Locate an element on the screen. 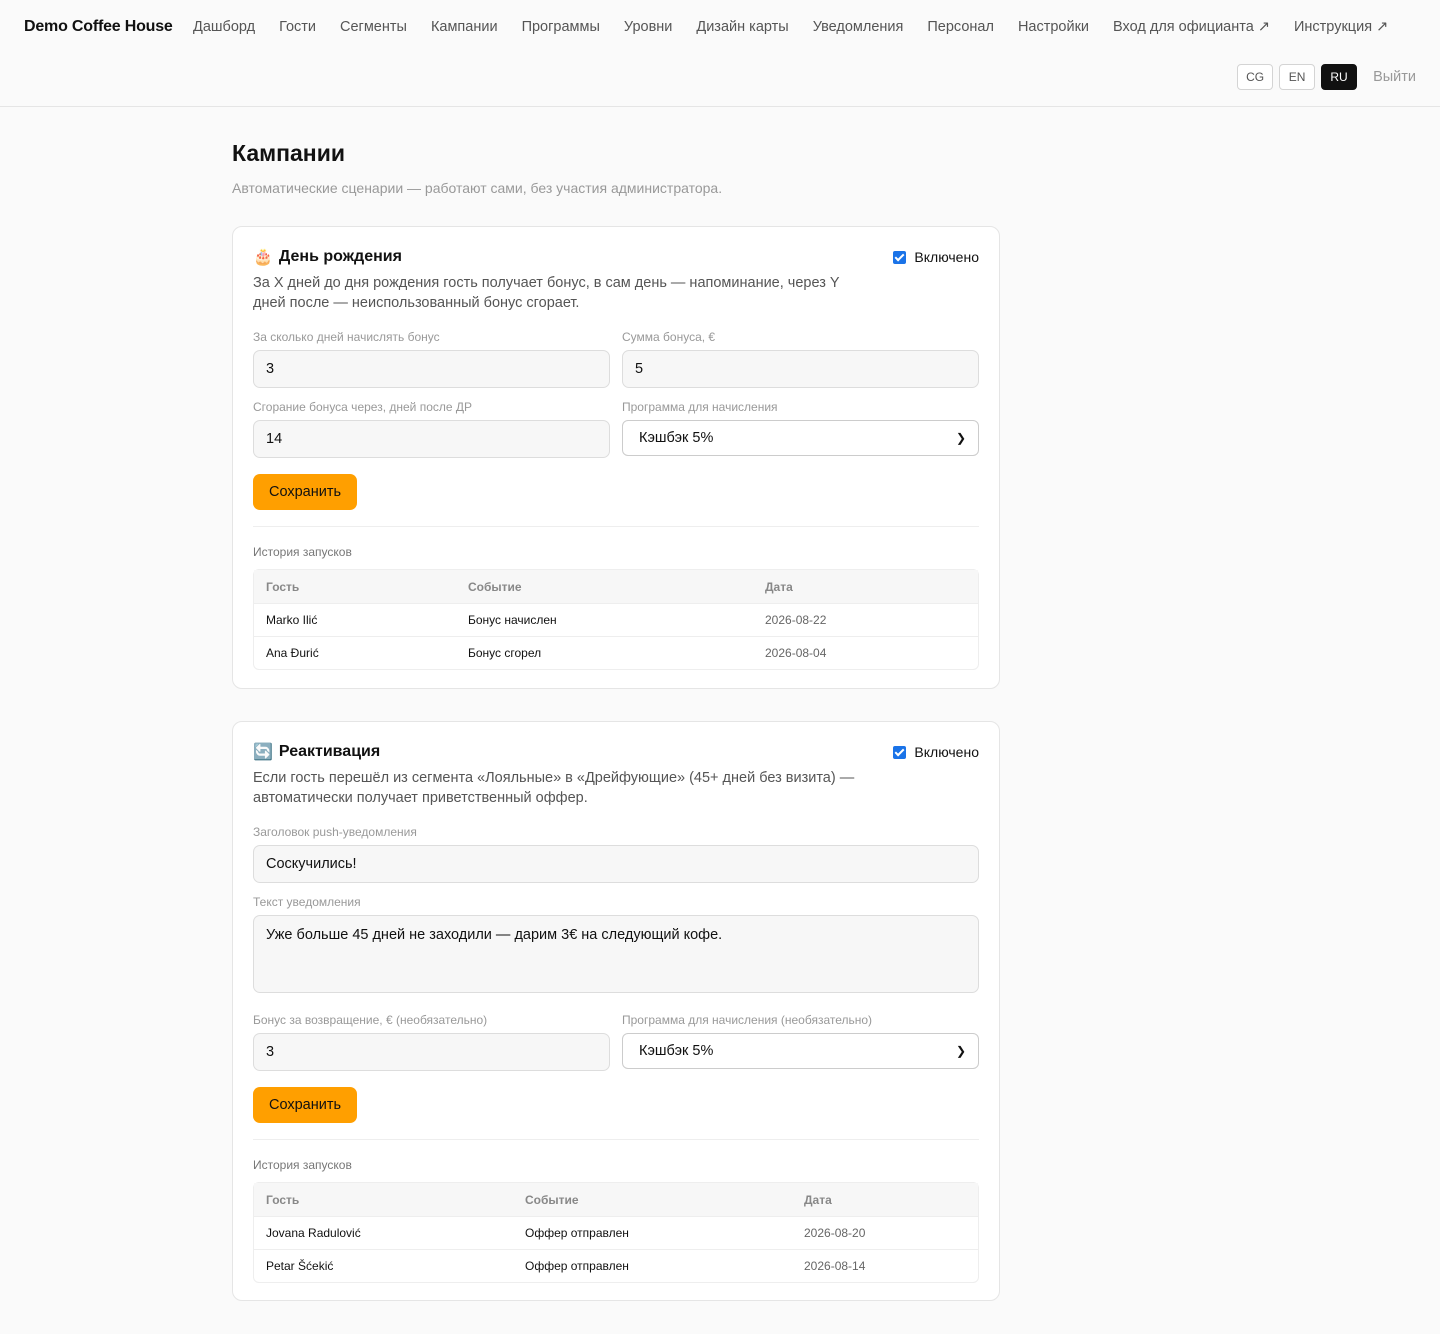 Image resolution: width=1440 pixels, height=1334 pixels. push-text-label: Текст уведомления is located at coordinates (307, 902).